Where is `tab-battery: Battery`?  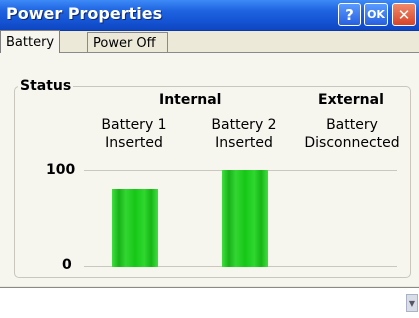 tab-battery: Battery is located at coordinates (30, 41).